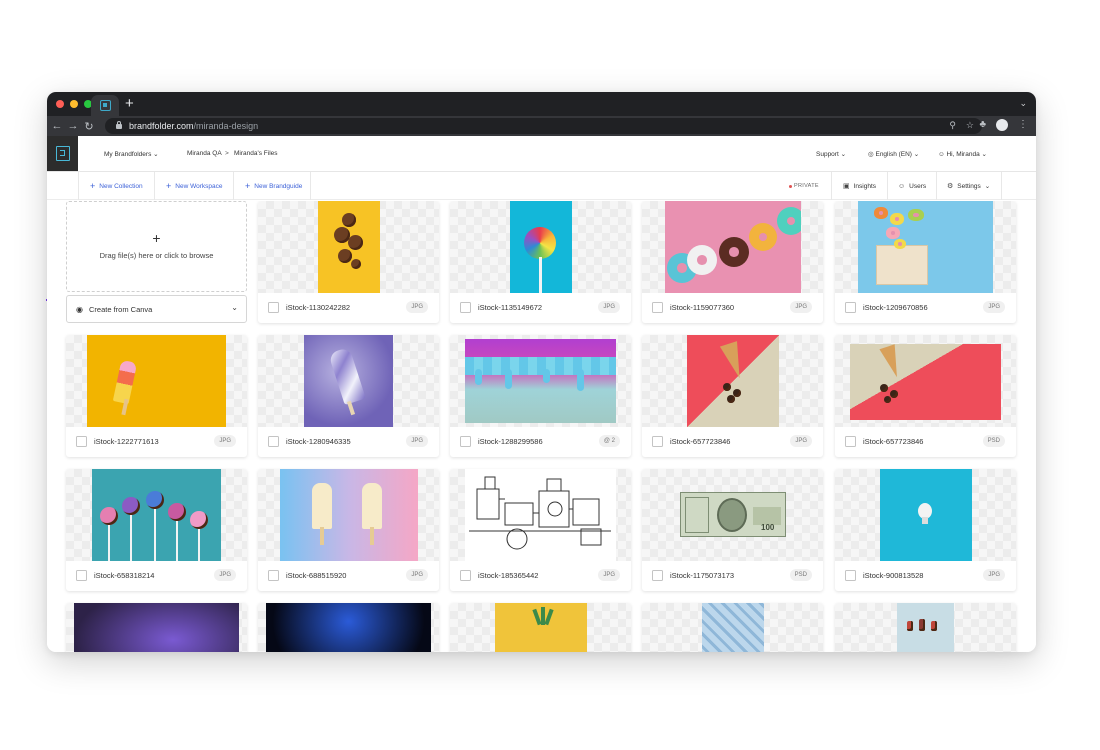 The width and height of the screenshot is (1100, 750). What do you see at coordinates (128, 154) in the screenshot?
I see `my-brandfolders-label: My Brandfolders` at bounding box center [128, 154].